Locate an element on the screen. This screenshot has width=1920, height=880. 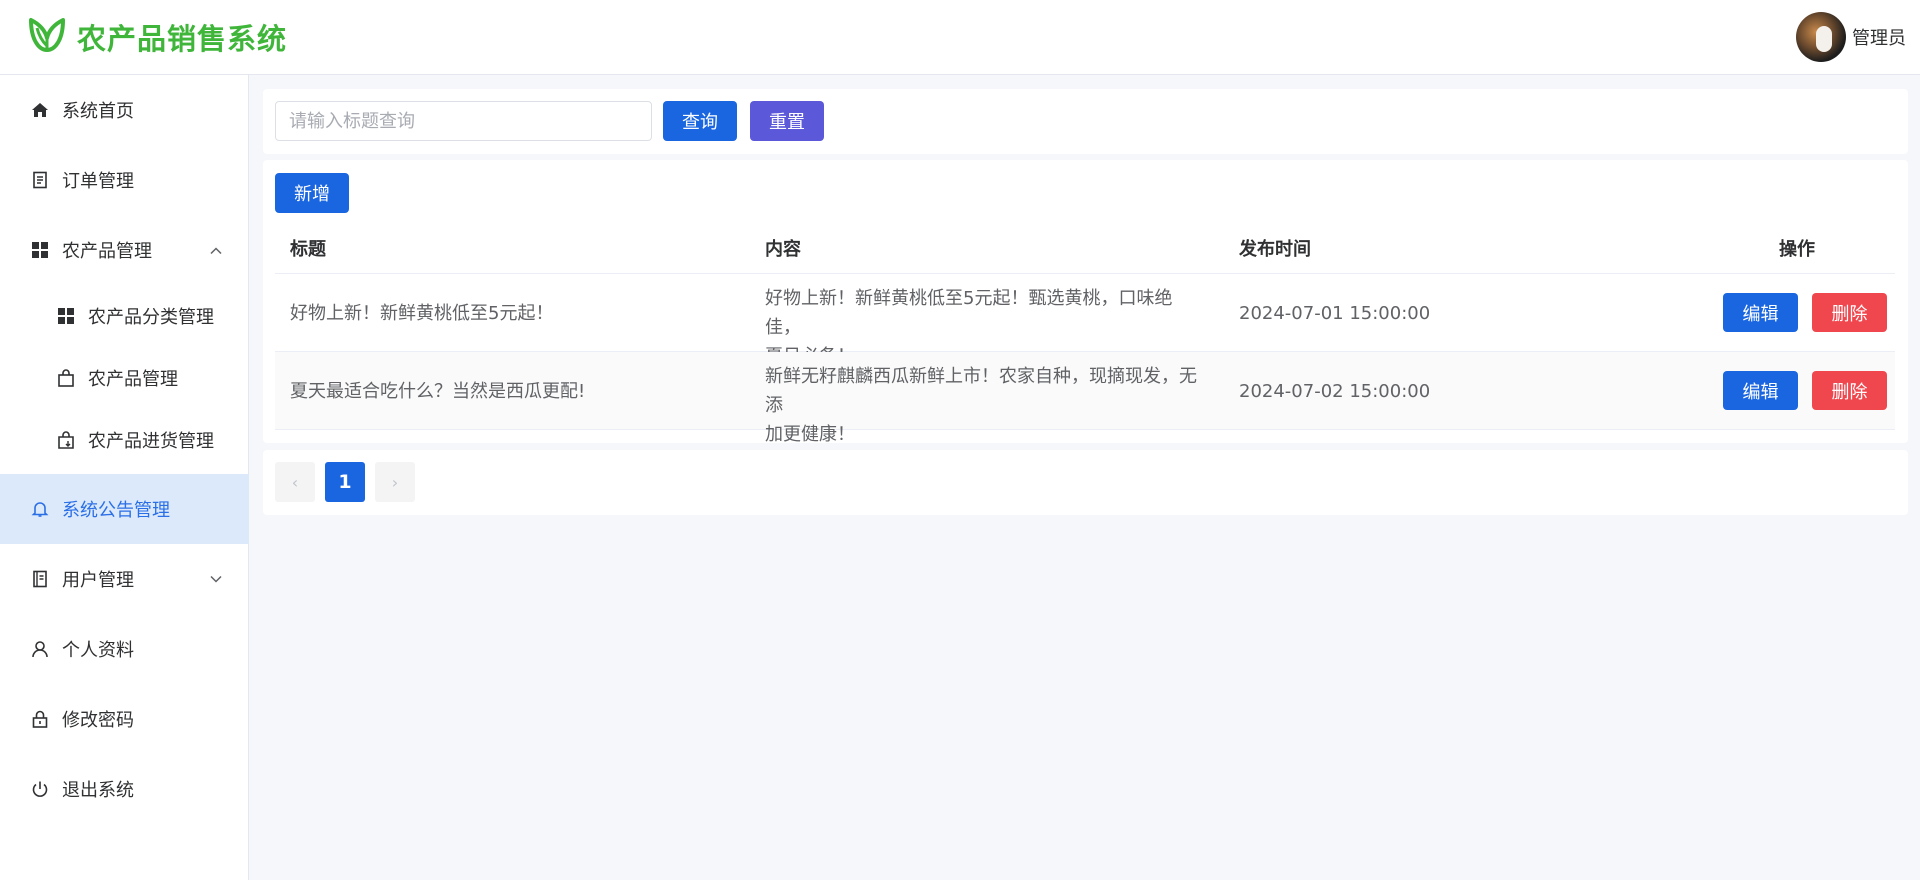
power-icon is located at coordinates (40, 789).